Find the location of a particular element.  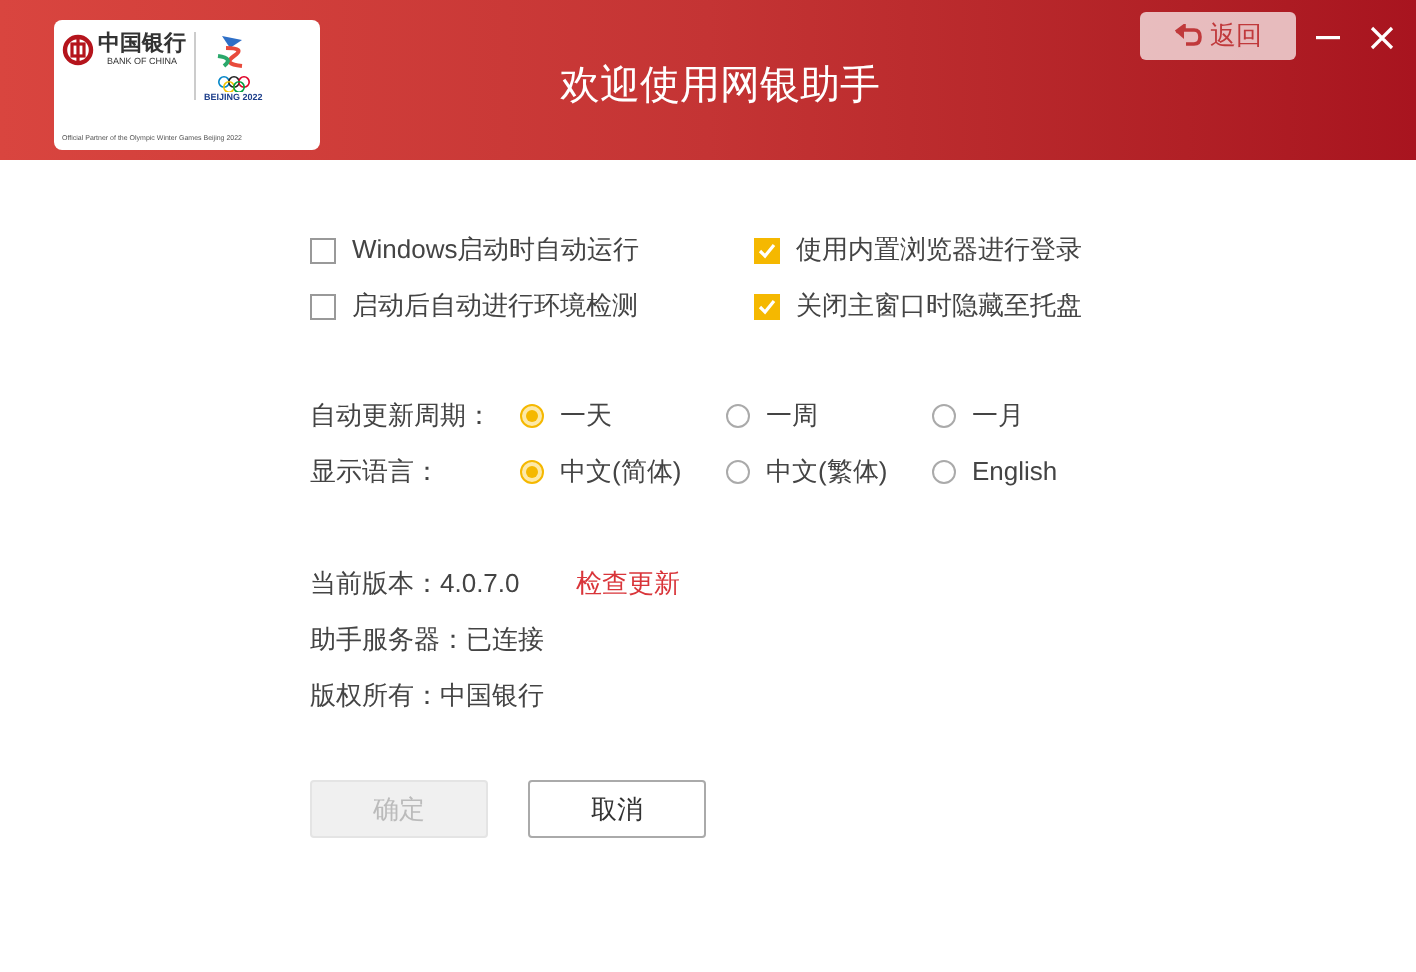

checkbox-label: 使用内置浏览器进行登录 is located at coordinates (939, 250).